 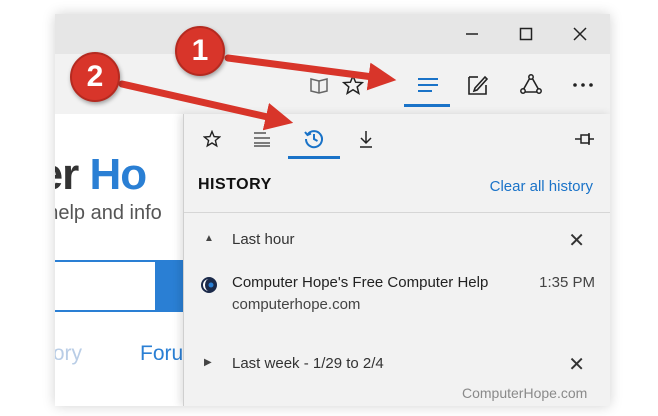 I want to click on step-badge-2: 2, so click(x=95, y=77).